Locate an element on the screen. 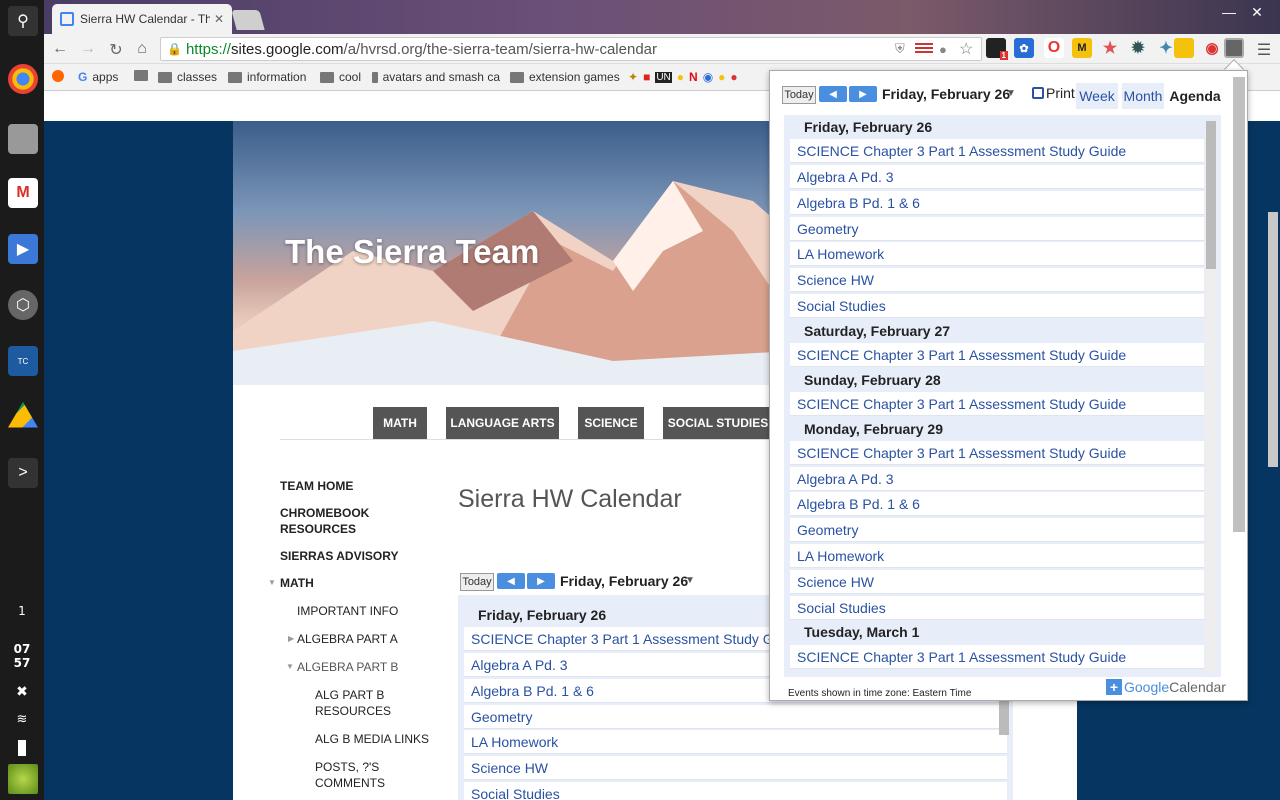  flag-icon is located at coordinates (924, 49).